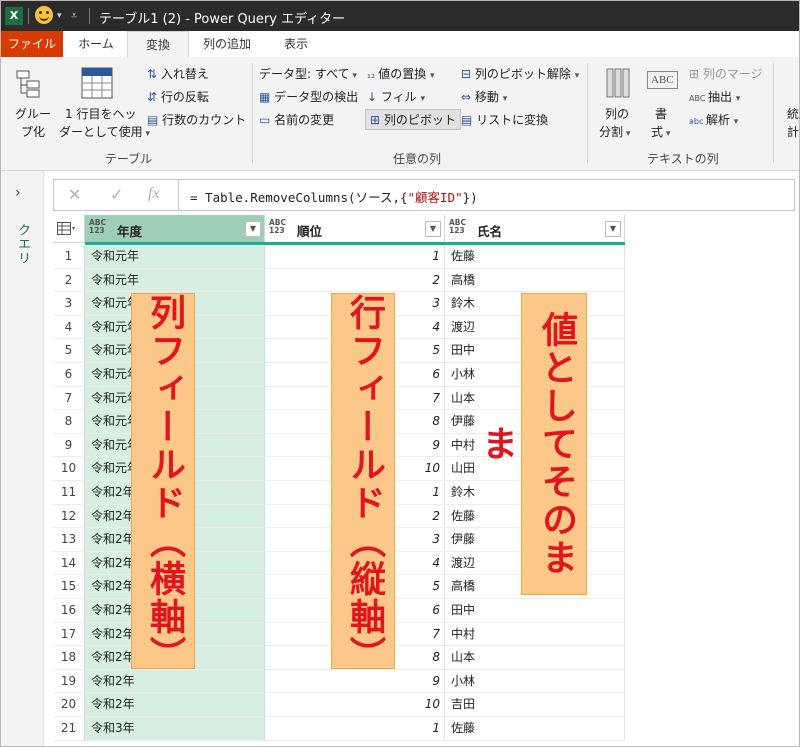 This screenshot has height=747, width=800. What do you see at coordinates (69, 540) in the screenshot?
I see `row-number: 13` at bounding box center [69, 540].